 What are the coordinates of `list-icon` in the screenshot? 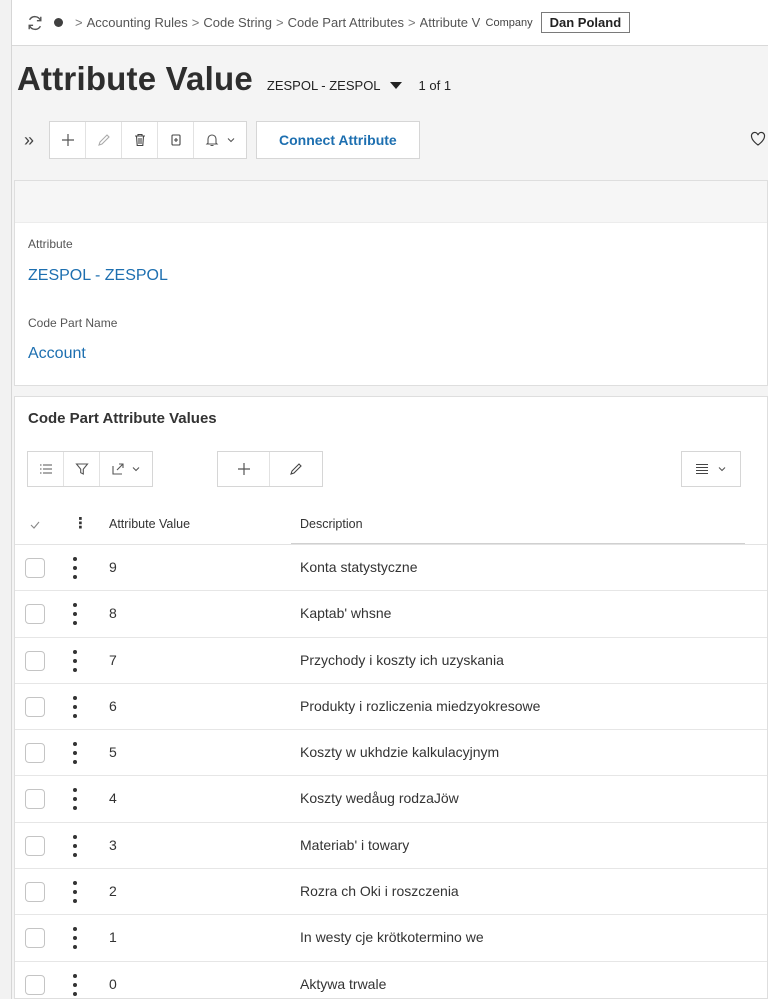 It's located at (45, 469).